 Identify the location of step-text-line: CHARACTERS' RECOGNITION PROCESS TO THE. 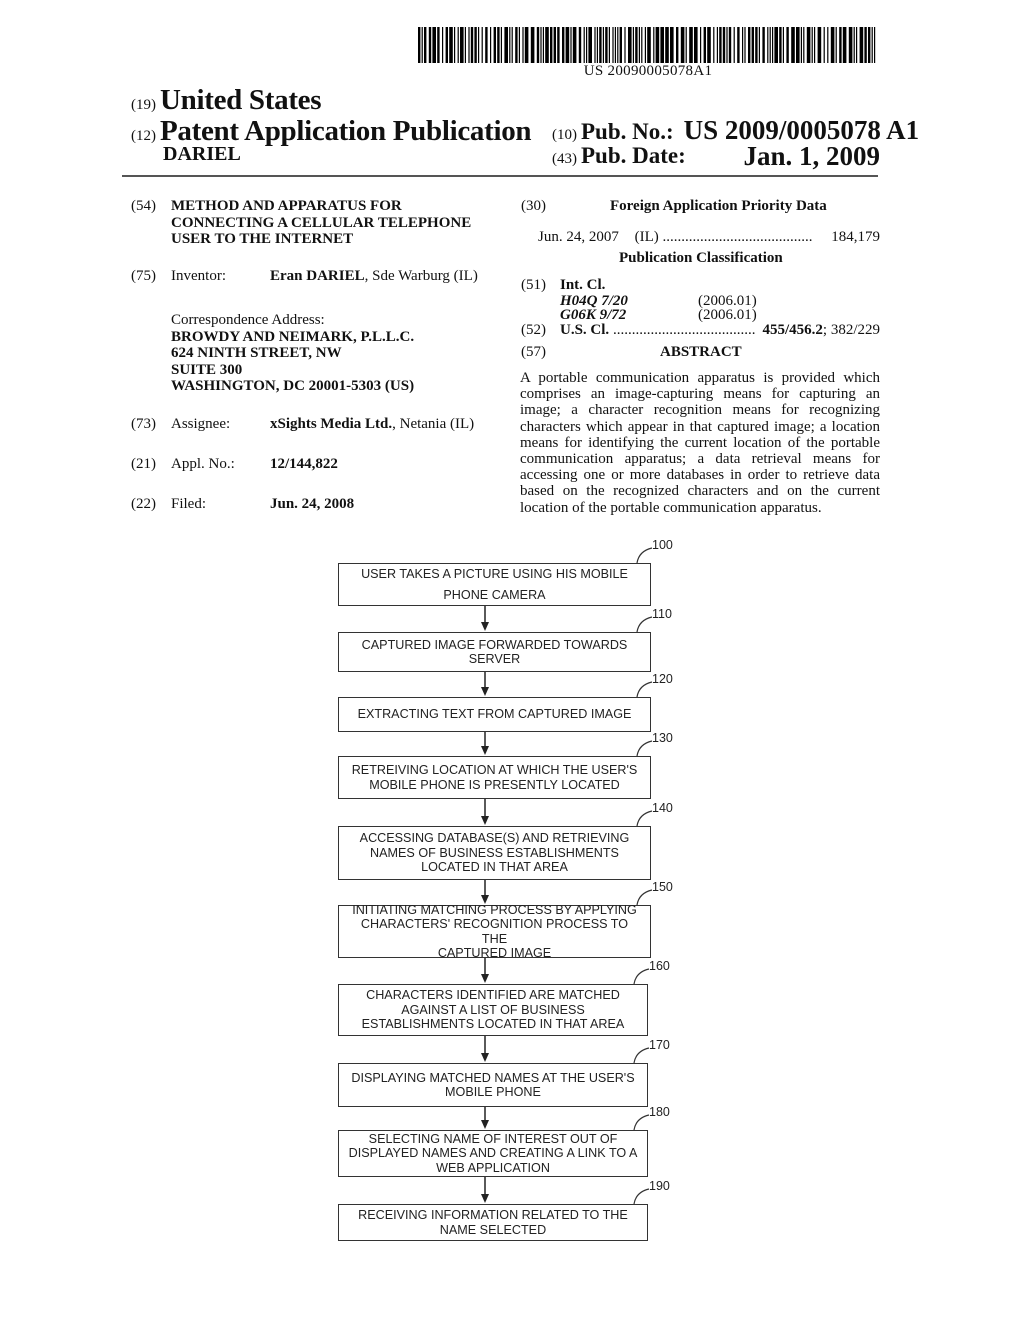
(494, 931).